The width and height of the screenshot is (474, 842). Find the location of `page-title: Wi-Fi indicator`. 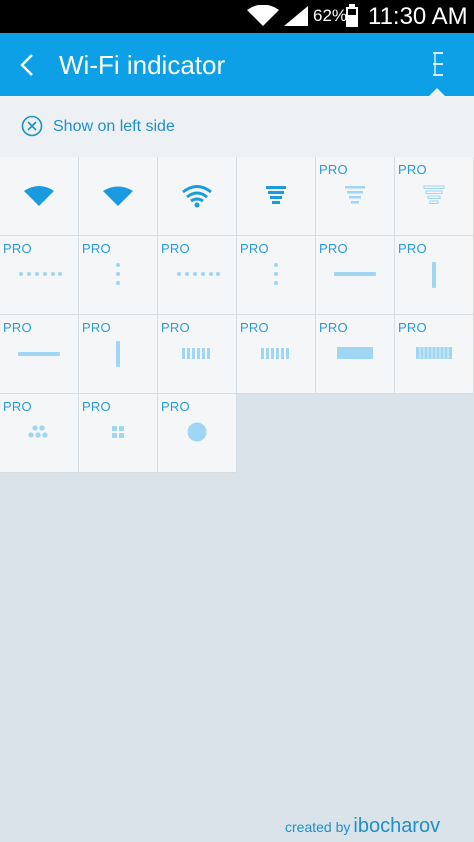

page-title: Wi-Fi indicator is located at coordinates (142, 65).